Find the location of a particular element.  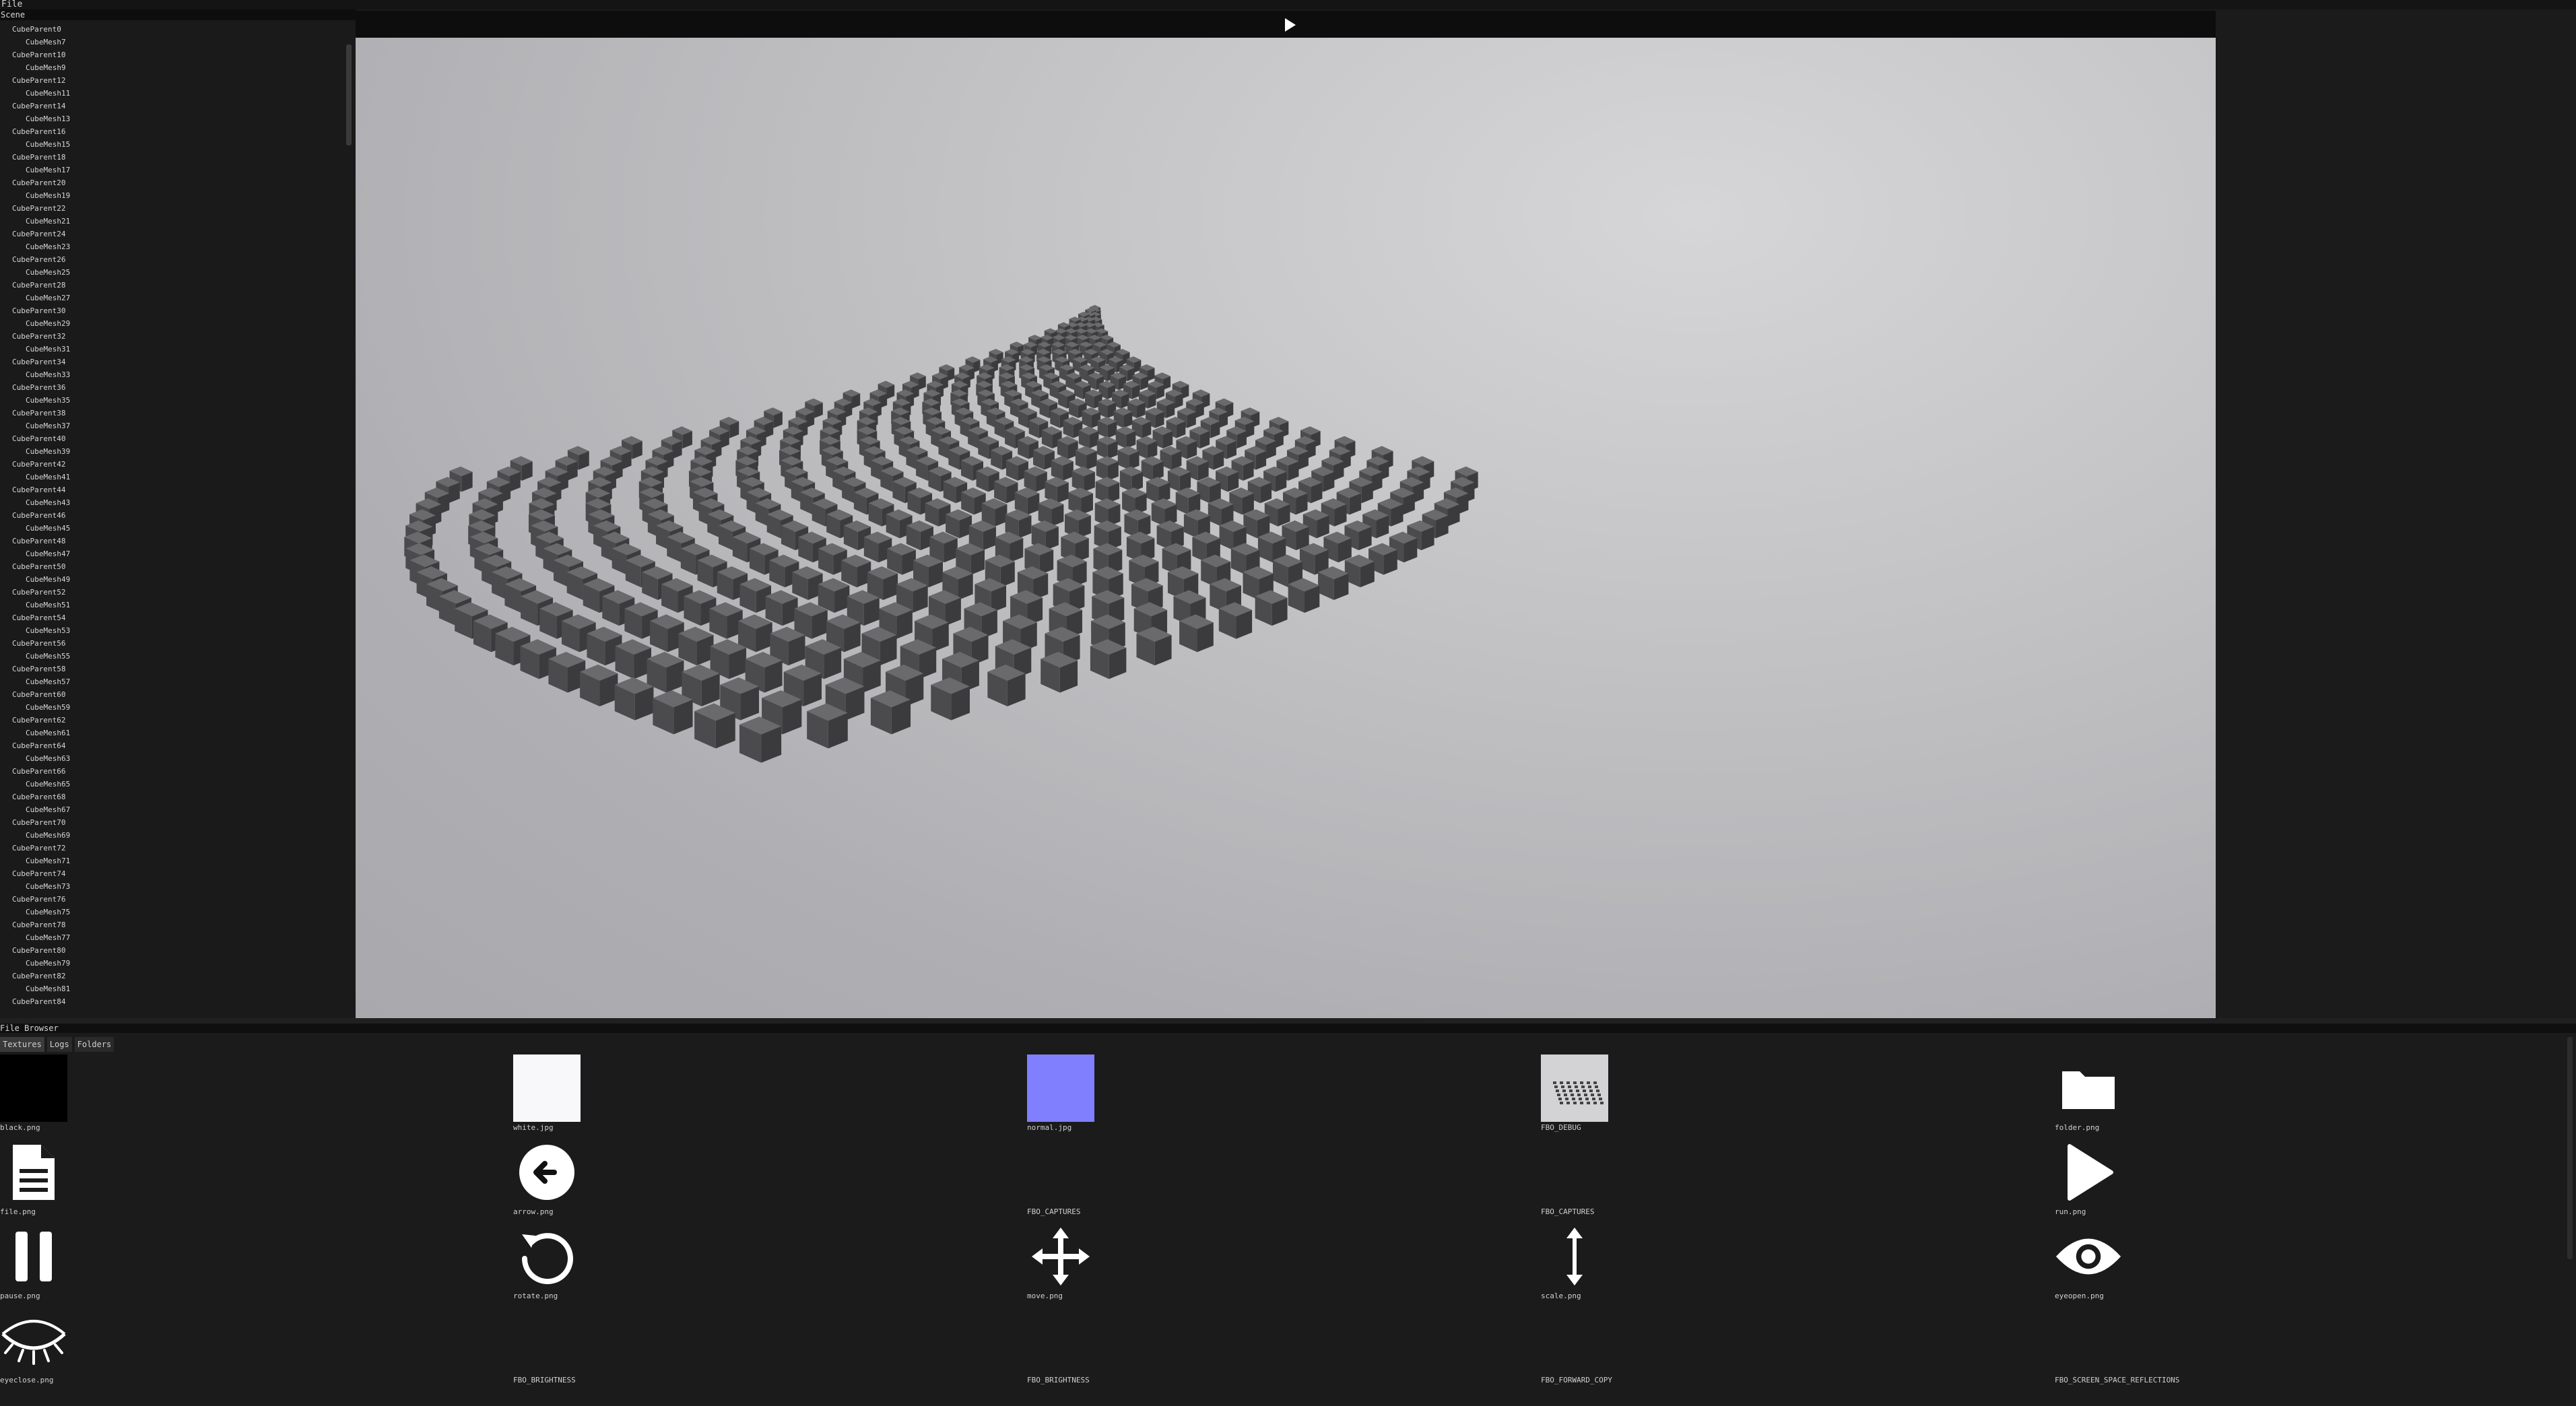

tab-textures: Textures is located at coordinates (22, 1044).